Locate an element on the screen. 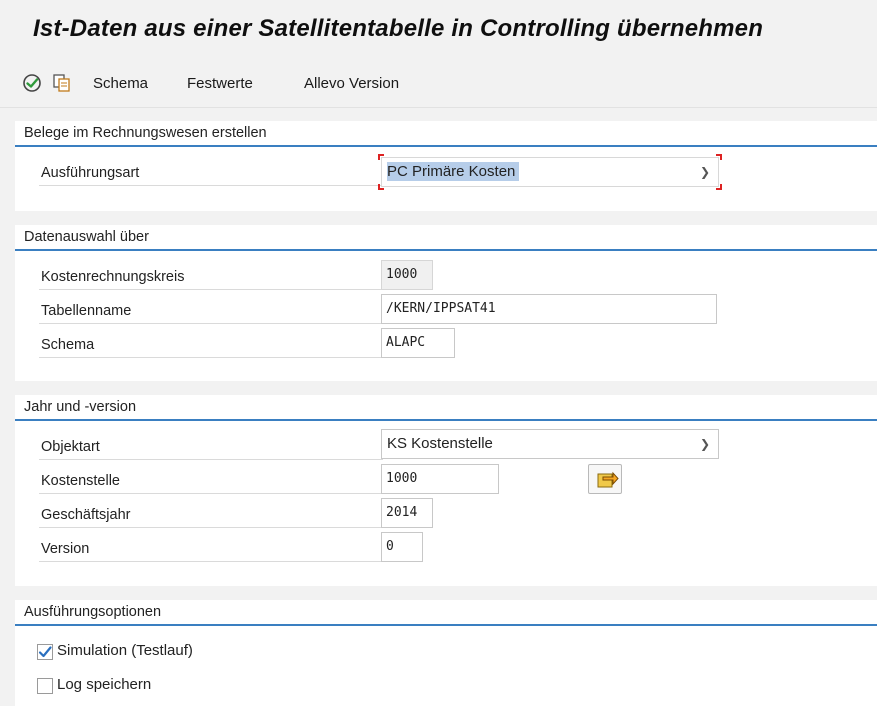 The height and width of the screenshot is (706, 877). geschaeftsjahr-field: 2014 is located at coordinates (407, 513).